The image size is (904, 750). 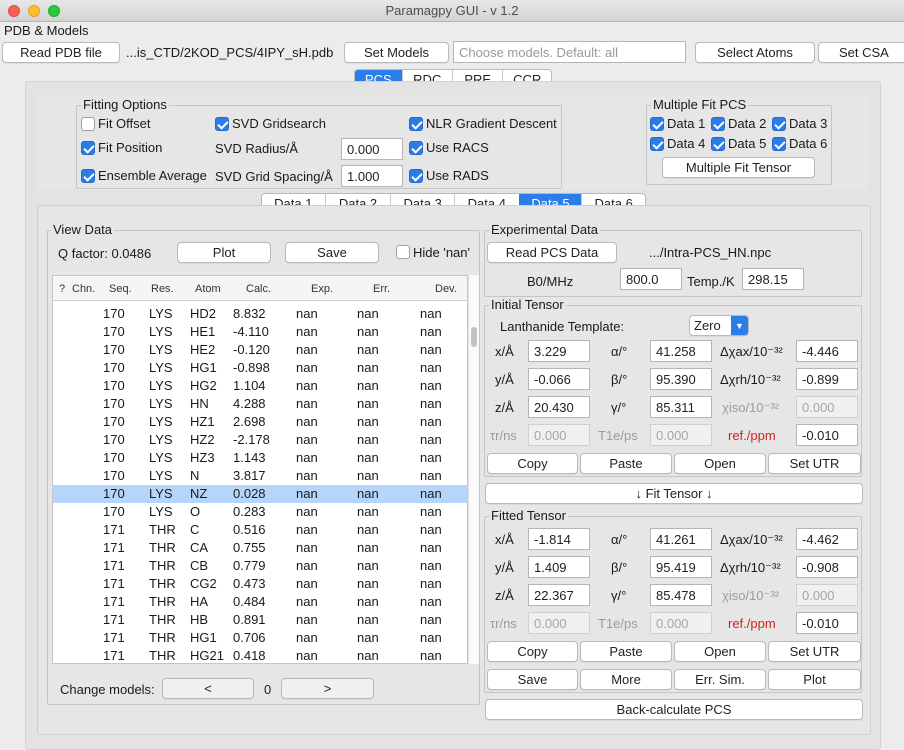 What do you see at coordinates (779, 144) in the screenshot?
I see `multi-data6-checkbox` at bounding box center [779, 144].